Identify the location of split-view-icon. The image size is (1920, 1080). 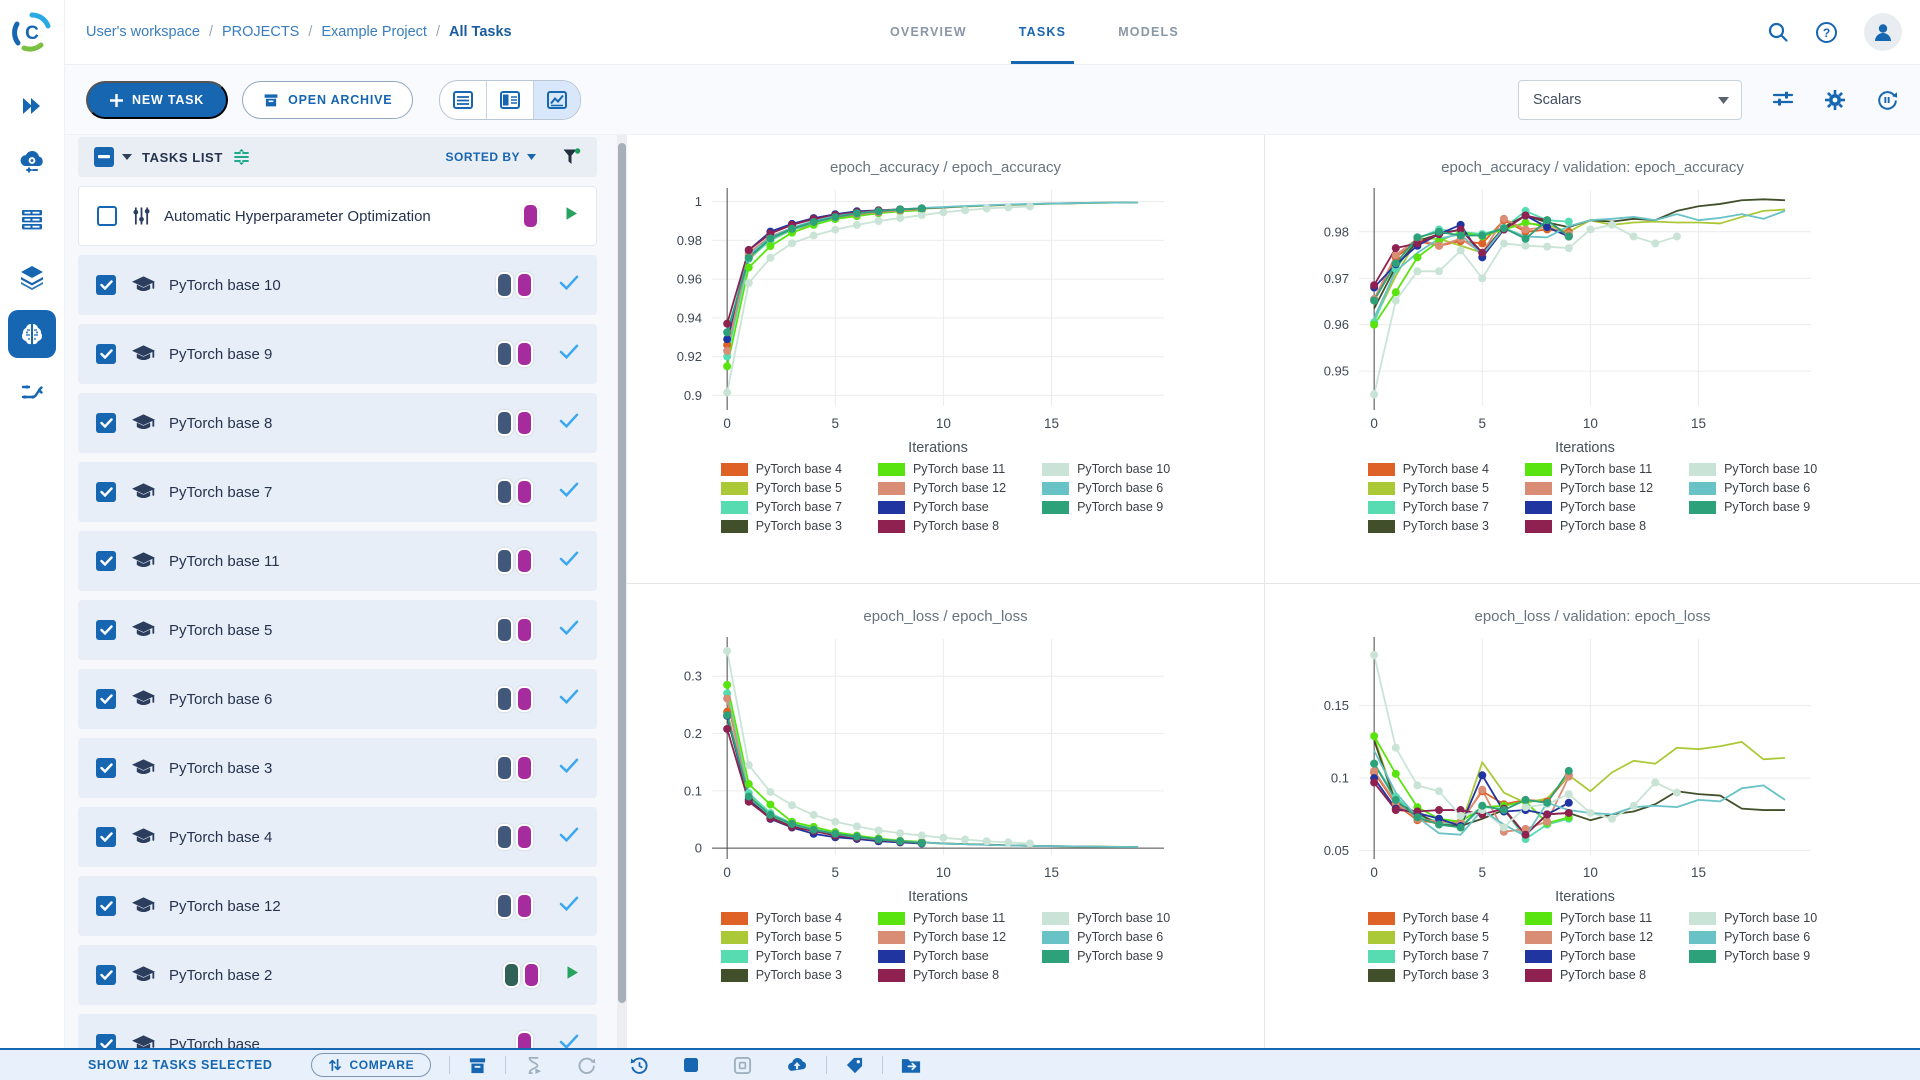
(511, 100).